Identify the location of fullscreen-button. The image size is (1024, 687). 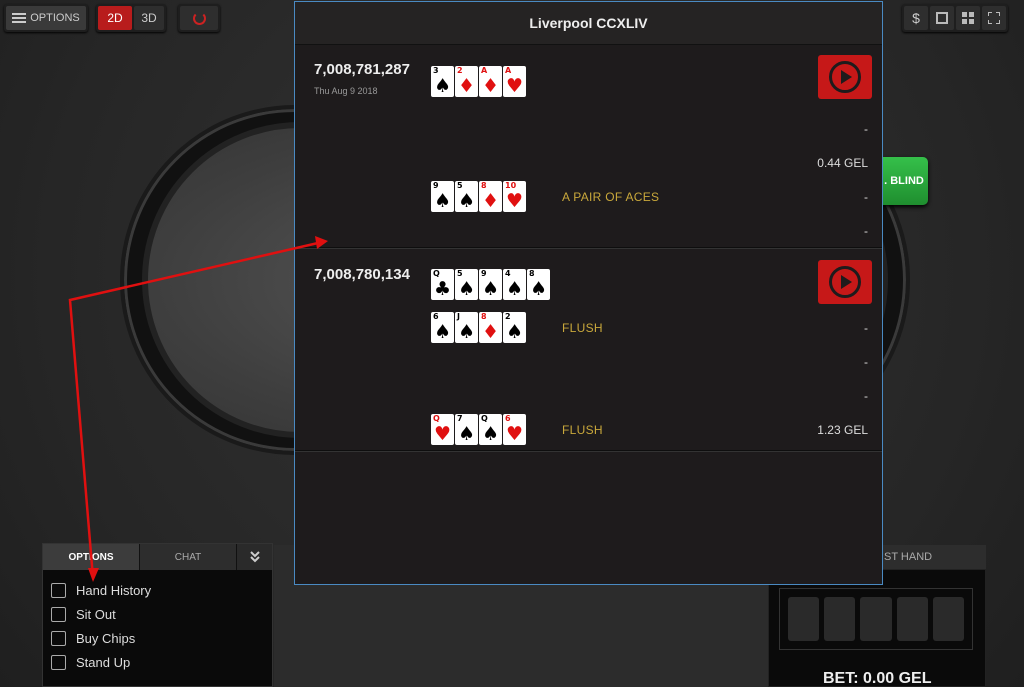
(994, 18).